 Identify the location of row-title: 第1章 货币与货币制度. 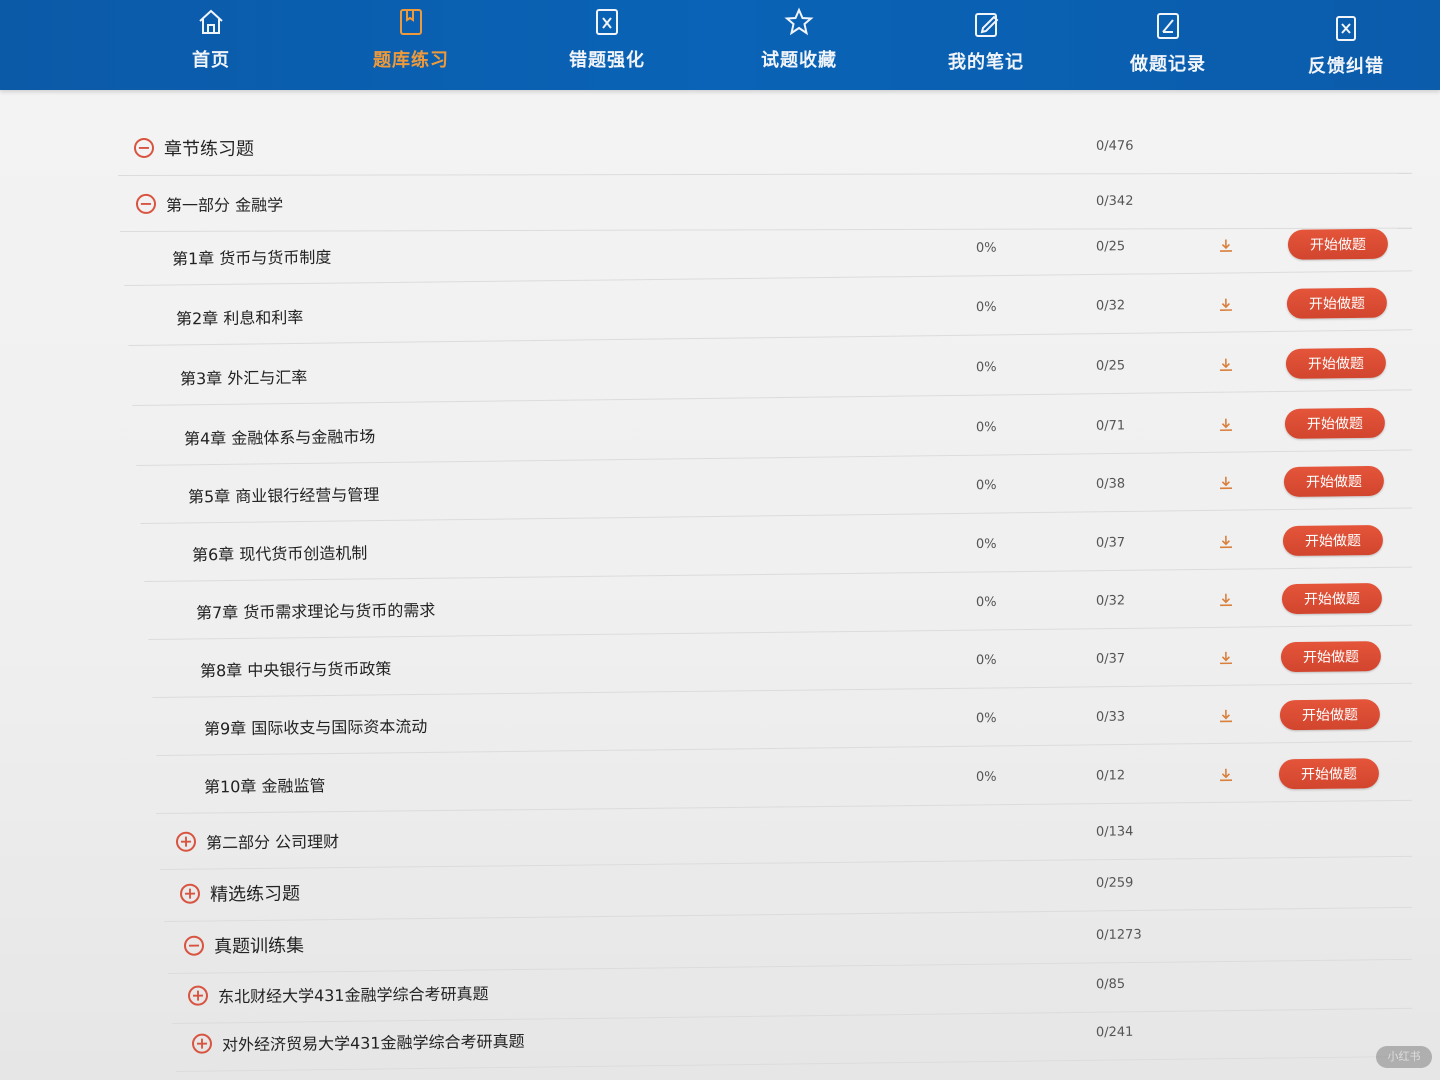
(251, 257).